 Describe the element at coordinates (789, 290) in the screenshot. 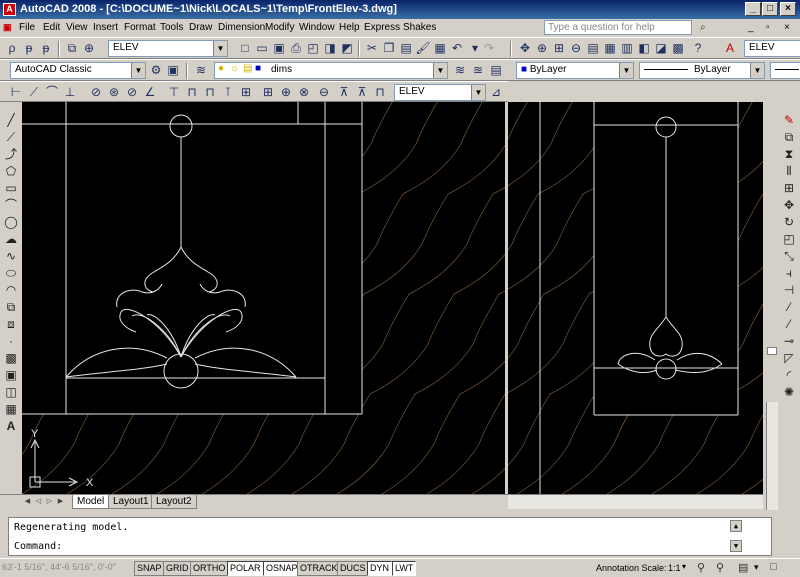

I see `extend-icon: ⊣` at that location.